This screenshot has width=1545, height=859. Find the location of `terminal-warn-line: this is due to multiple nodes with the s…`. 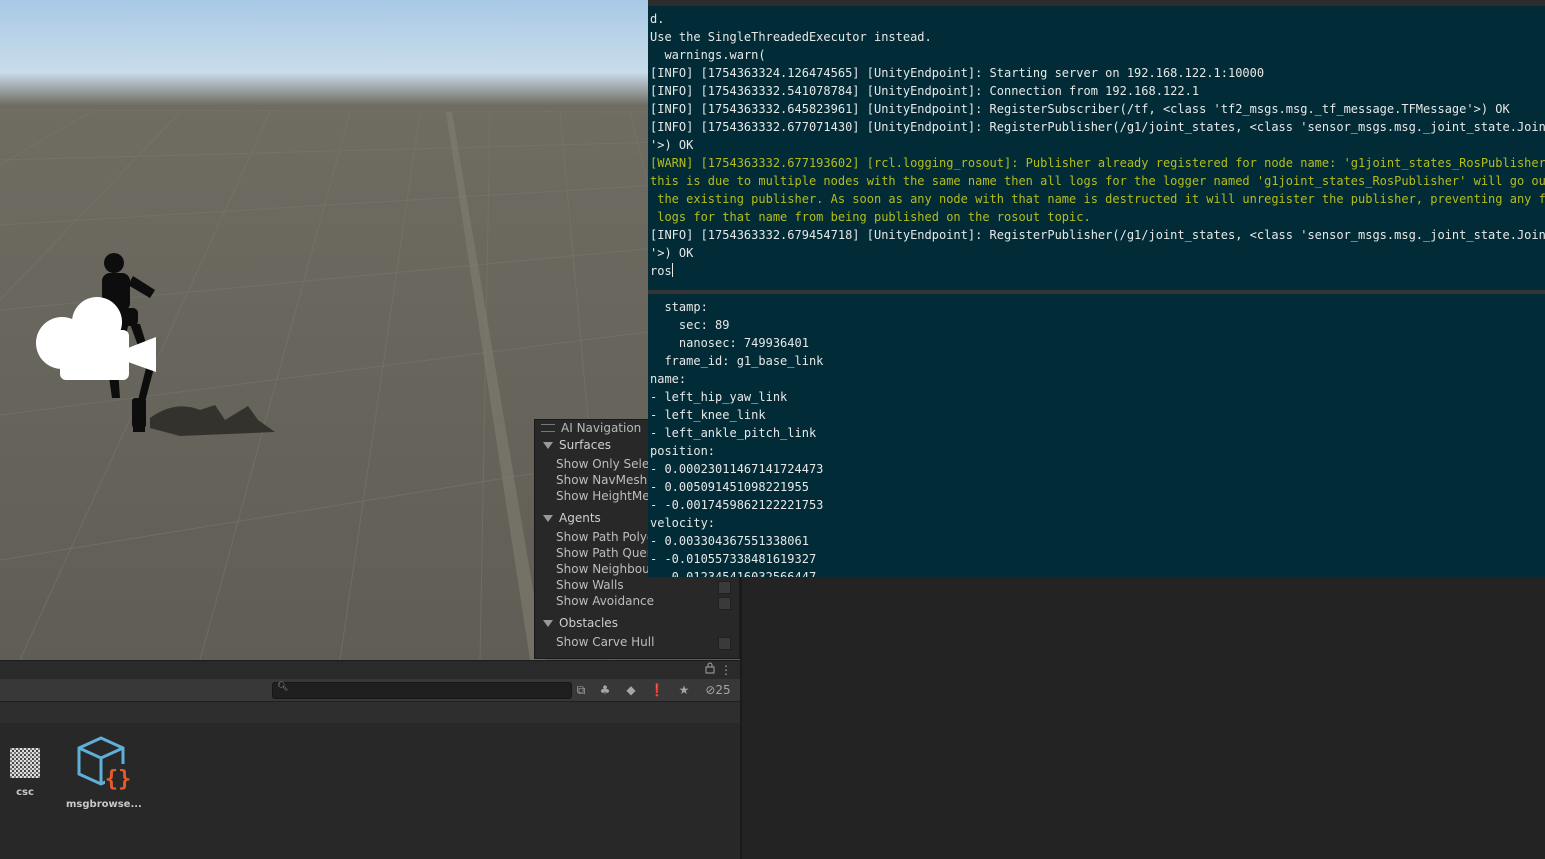

terminal-warn-line: this is due to multiple nodes with the s… is located at coordinates (1097, 181).